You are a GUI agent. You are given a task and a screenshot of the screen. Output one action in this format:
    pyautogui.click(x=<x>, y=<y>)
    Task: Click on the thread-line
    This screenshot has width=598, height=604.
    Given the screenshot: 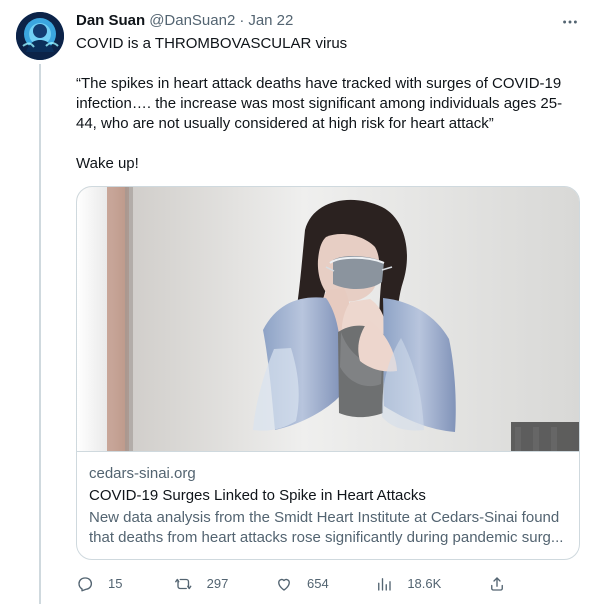 What is the action you would take?
    pyautogui.click(x=40, y=334)
    